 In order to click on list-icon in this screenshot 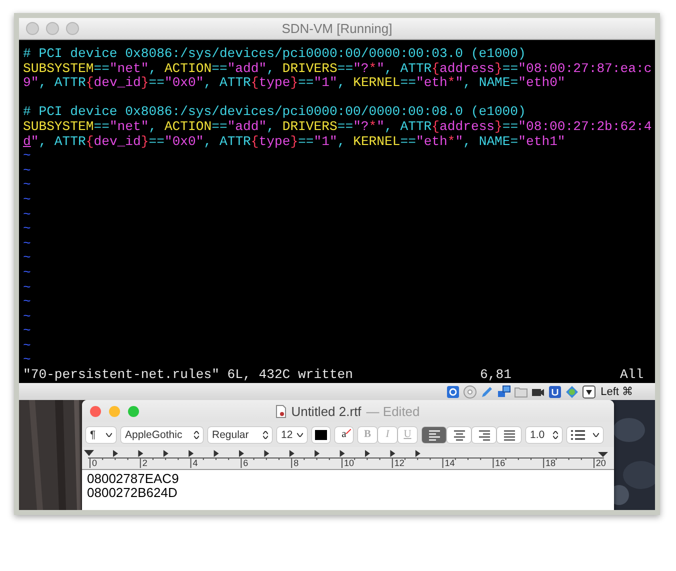, I will do `click(578, 435)`.